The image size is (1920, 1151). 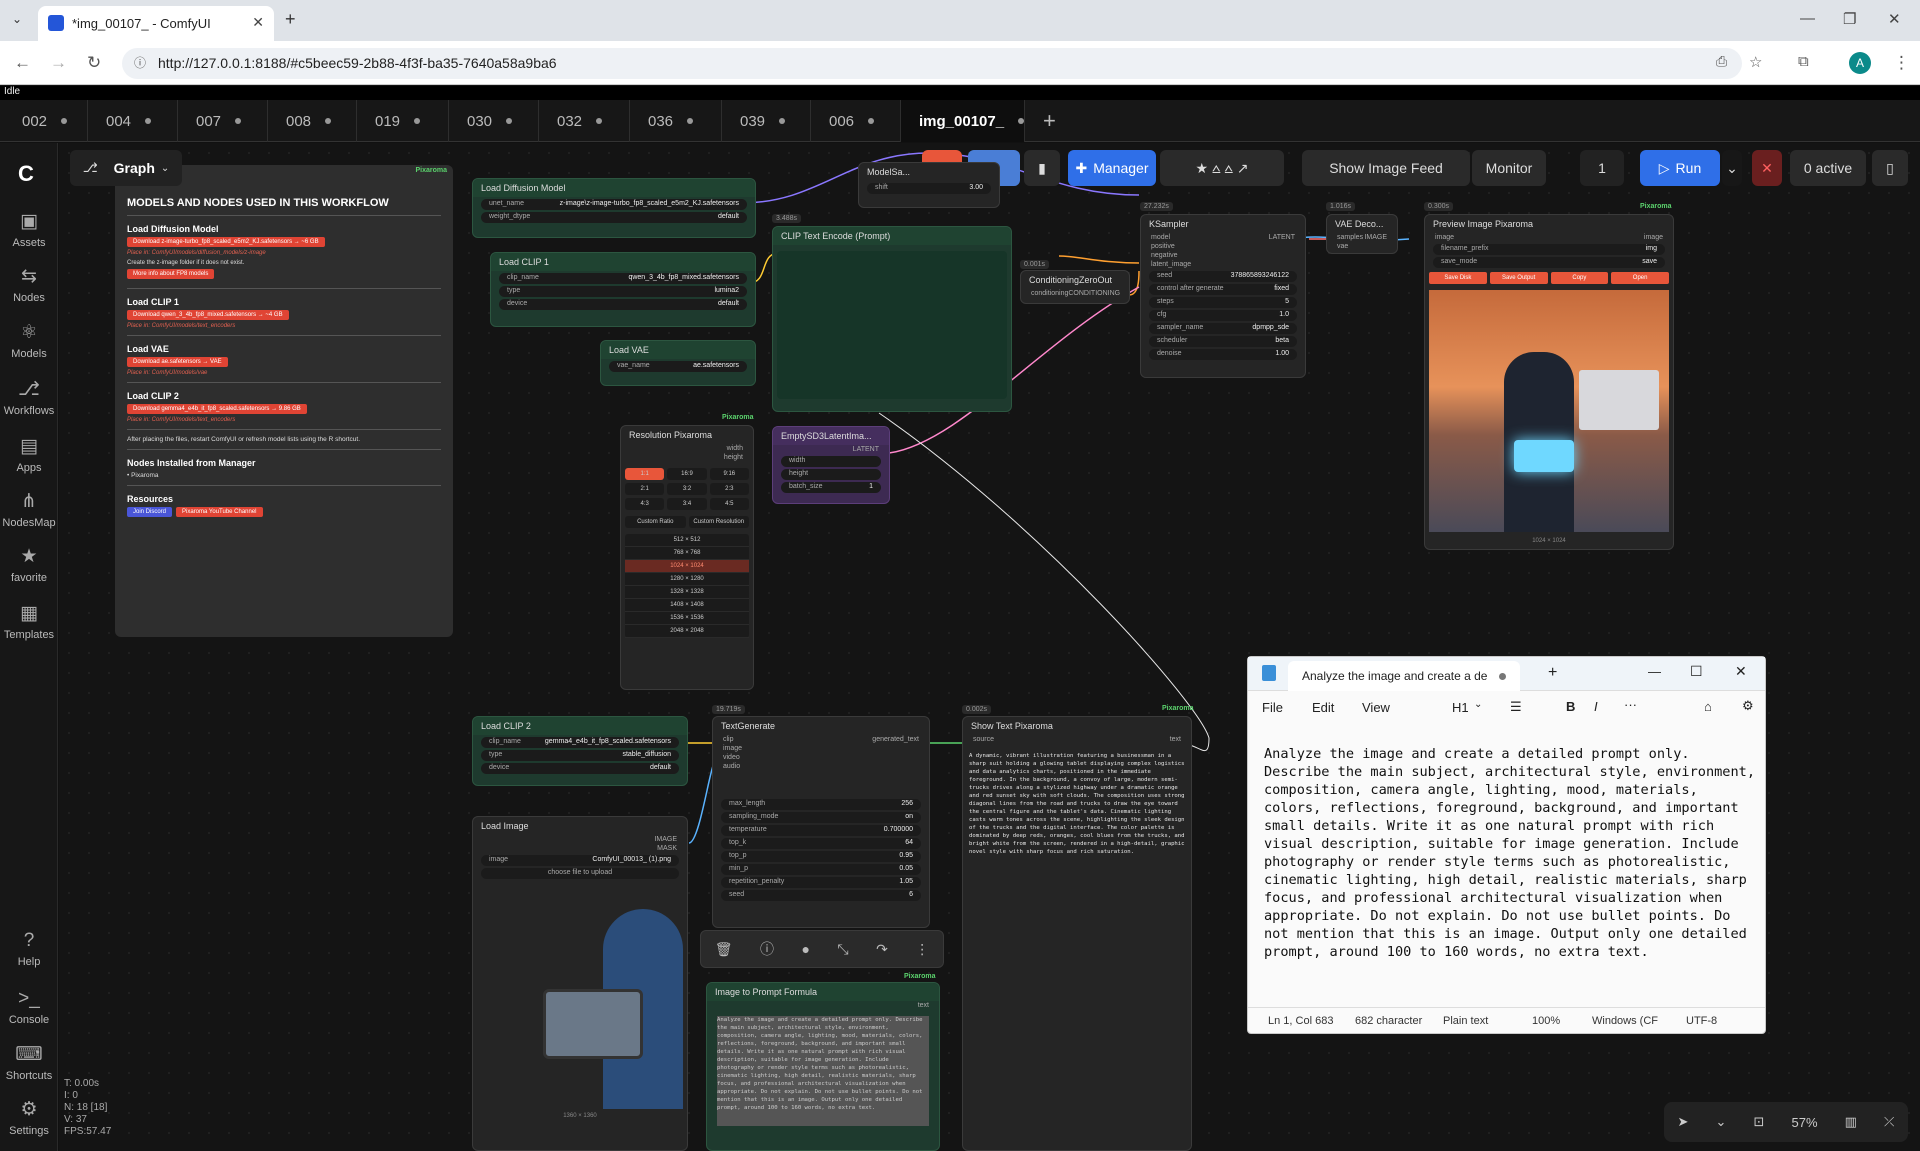 I want to click on scheduler-widget: scheduler beta, so click(x=1223, y=341).